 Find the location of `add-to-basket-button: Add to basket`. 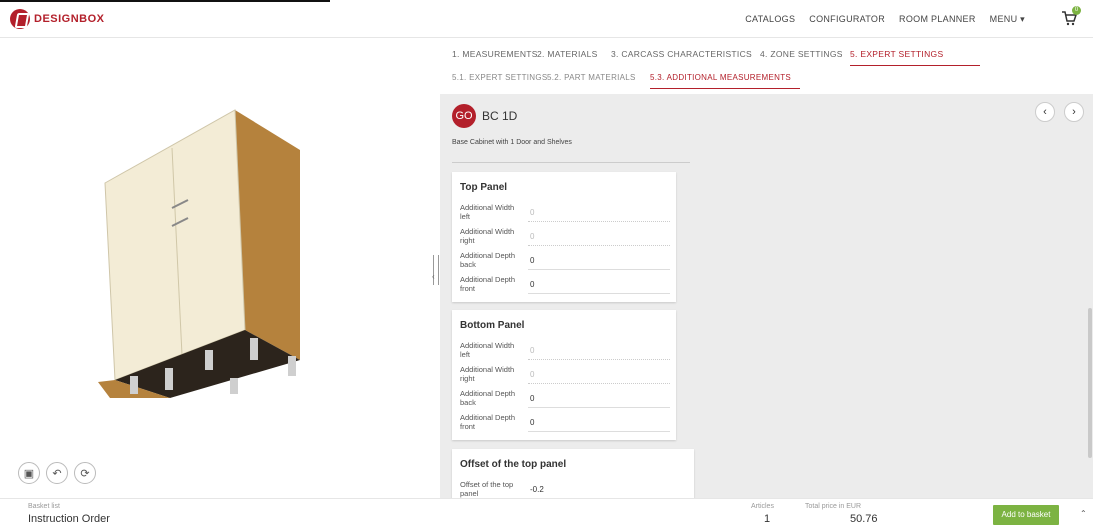

add-to-basket-button: Add to basket is located at coordinates (1026, 515).